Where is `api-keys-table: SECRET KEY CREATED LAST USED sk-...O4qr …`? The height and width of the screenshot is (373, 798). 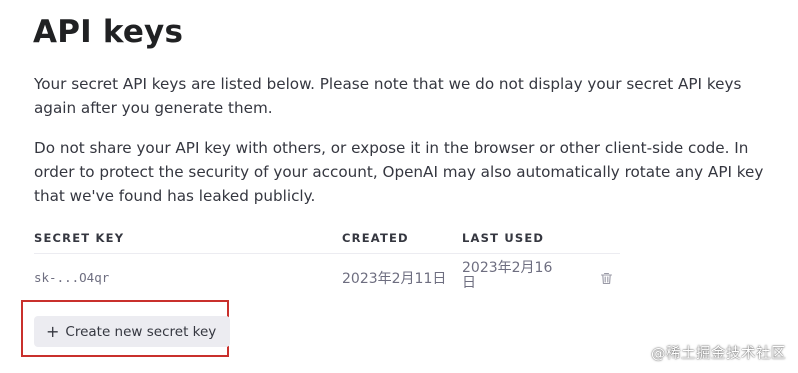
api-keys-table: SECRET KEY CREATED LAST USED sk-...O4qr … is located at coordinates (327, 261).